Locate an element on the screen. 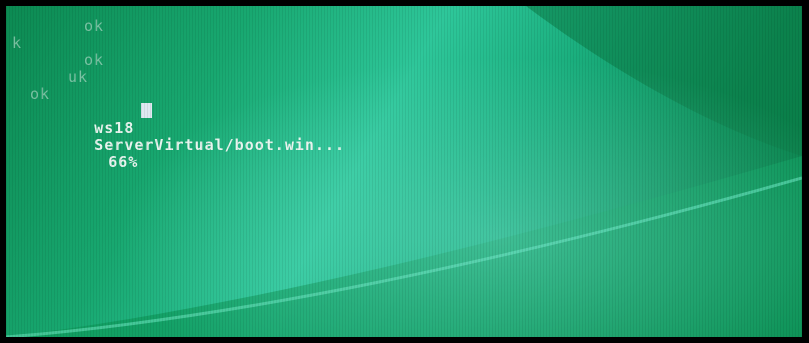 The width and height of the screenshot is (809, 343). text-cursor is located at coordinates (147, 110).